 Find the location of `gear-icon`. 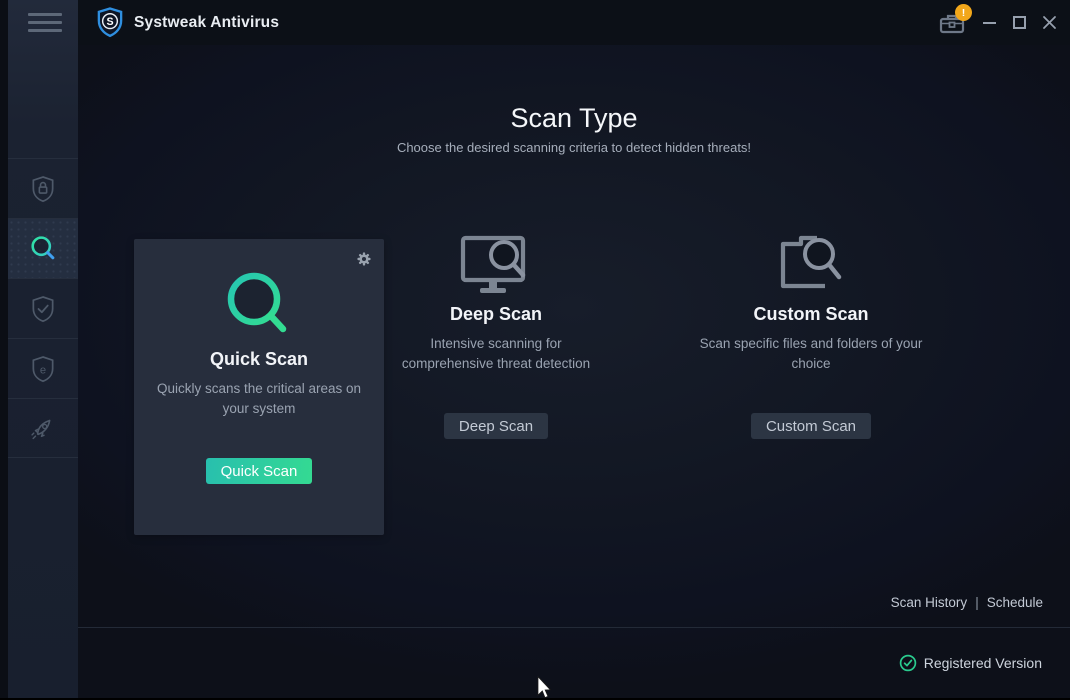

gear-icon is located at coordinates (364, 259).